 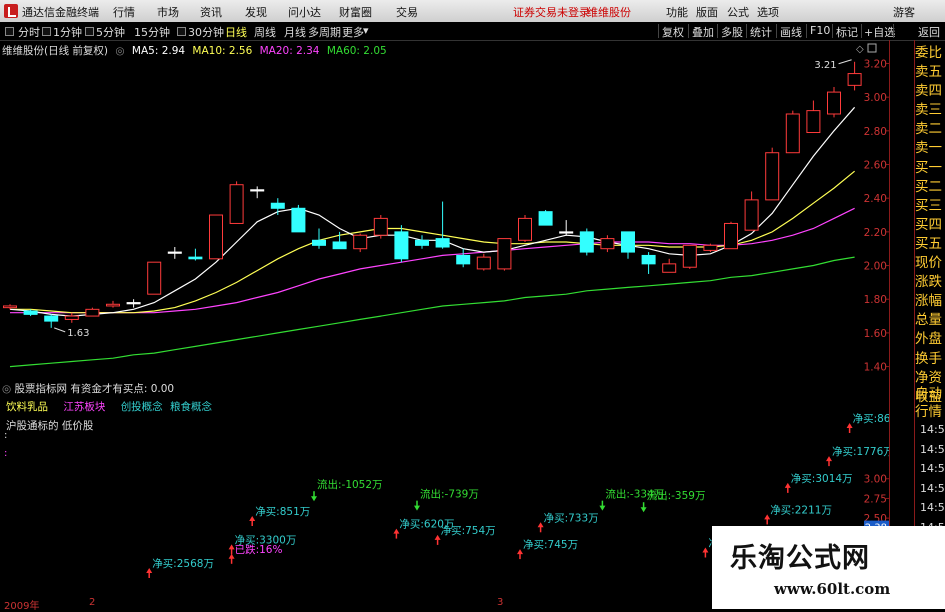 What do you see at coordinates (801, 509) in the screenshot?
I see `flow-label: 净买:2211万` at bounding box center [801, 509].